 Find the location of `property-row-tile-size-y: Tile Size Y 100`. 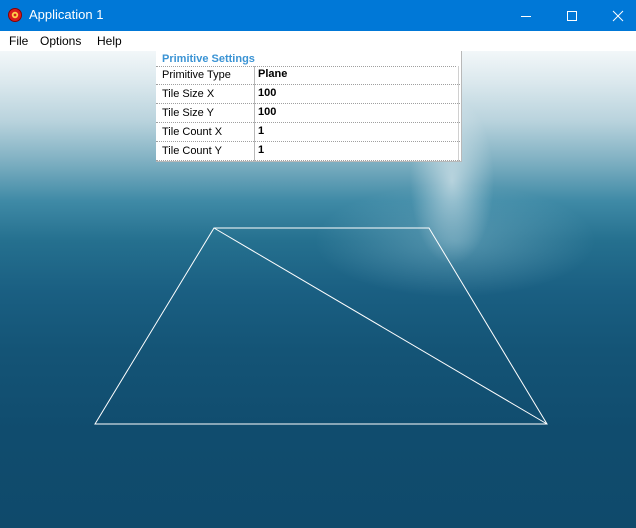

property-row-tile-size-y: Tile Size Y 100 is located at coordinates (308, 113).